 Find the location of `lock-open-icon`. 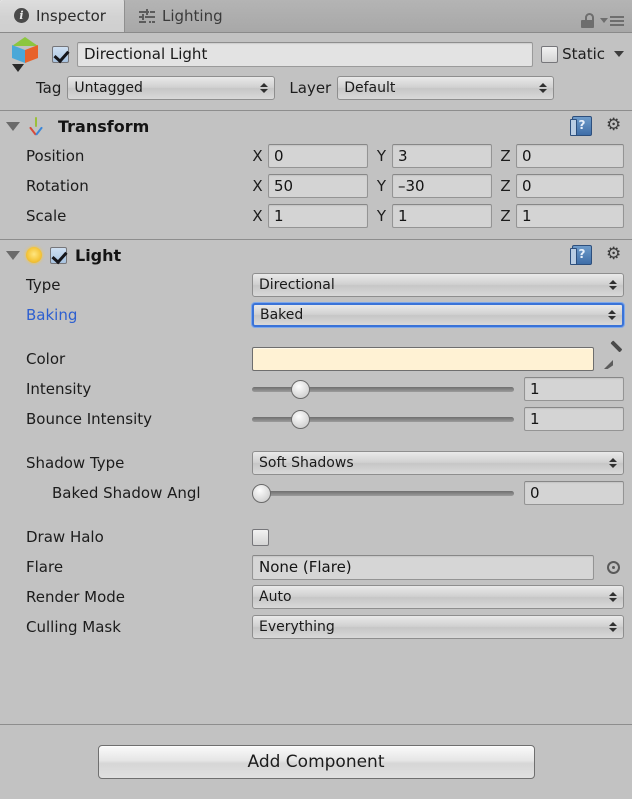

lock-open-icon is located at coordinates (587, 20).